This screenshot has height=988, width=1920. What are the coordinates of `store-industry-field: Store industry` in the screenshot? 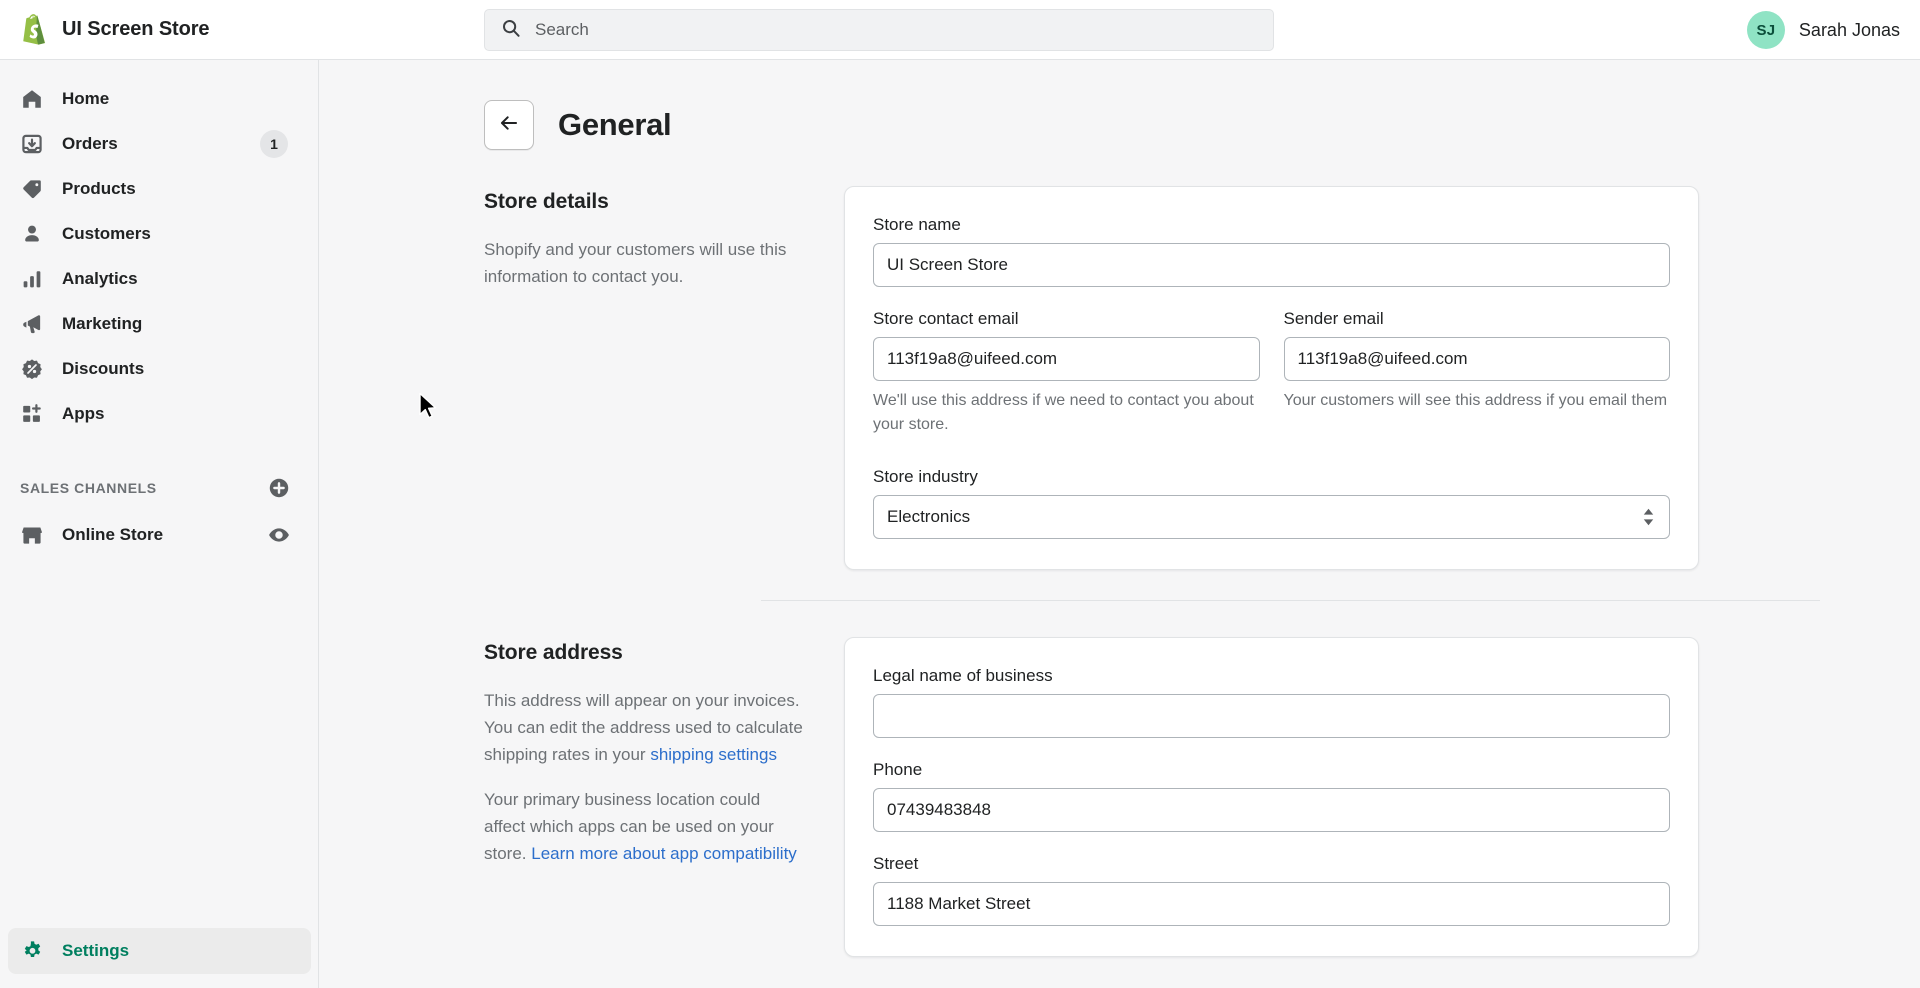 It's located at (1271, 503).